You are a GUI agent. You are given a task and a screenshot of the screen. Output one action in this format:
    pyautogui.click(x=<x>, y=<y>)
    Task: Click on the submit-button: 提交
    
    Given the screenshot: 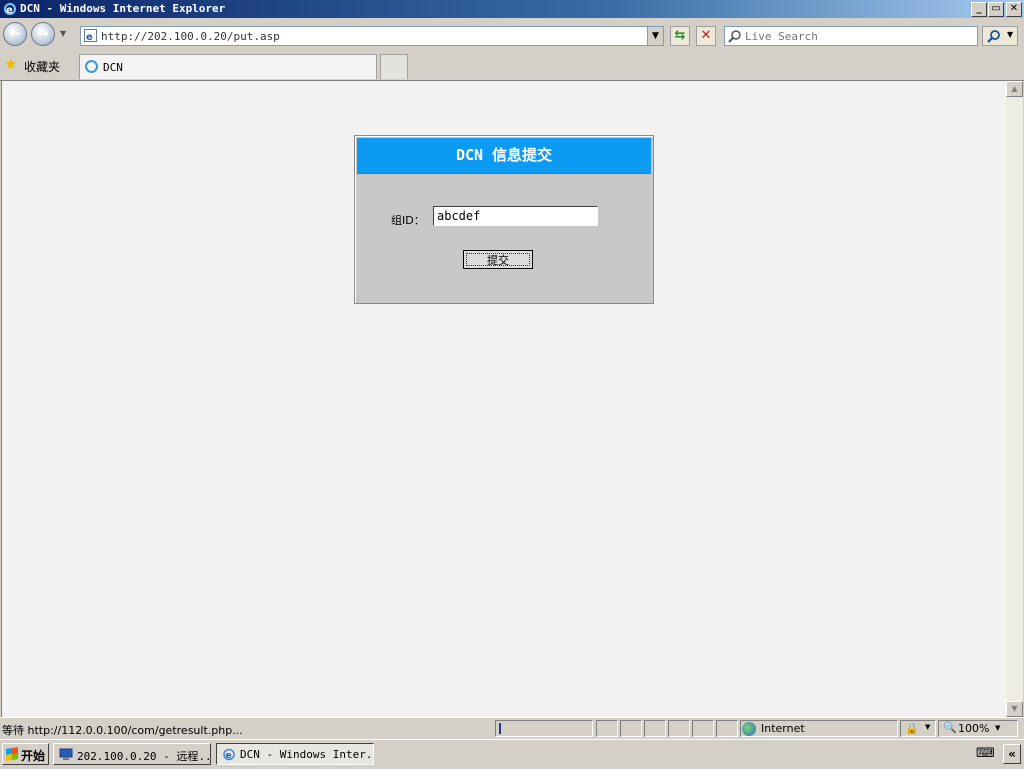 What is the action you would take?
    pyautogui.click(x=498, y=259)
    